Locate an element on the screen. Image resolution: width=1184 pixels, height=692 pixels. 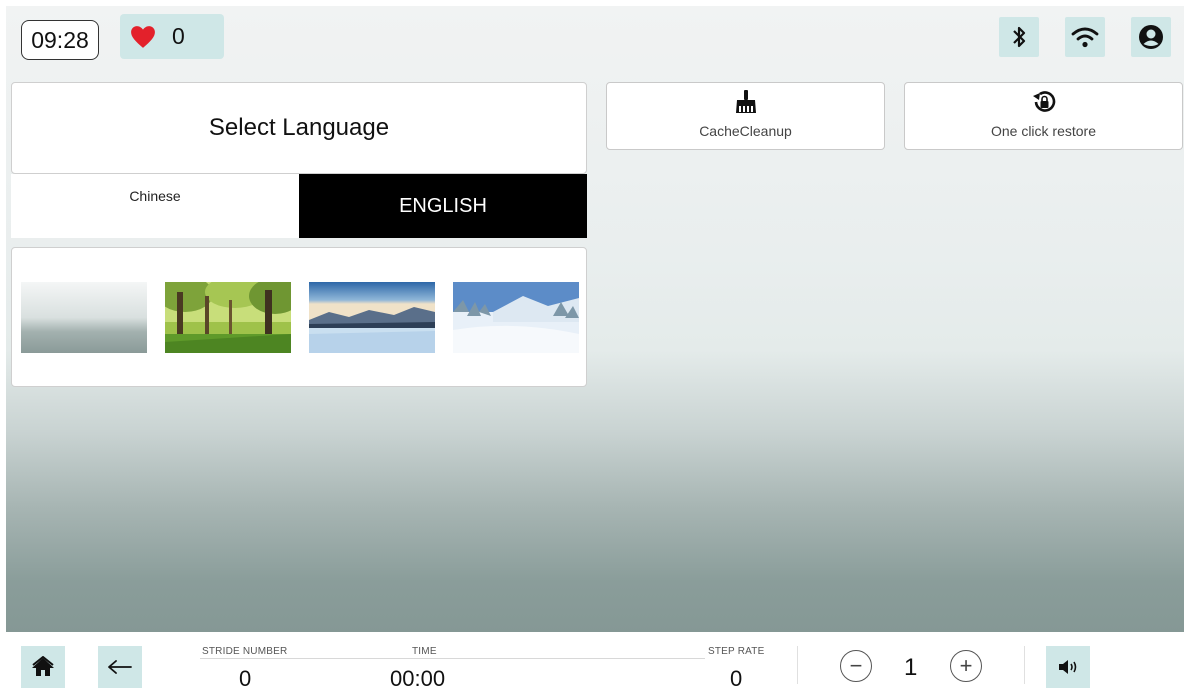
time-label: TIME is located at coordinates (424, 651).